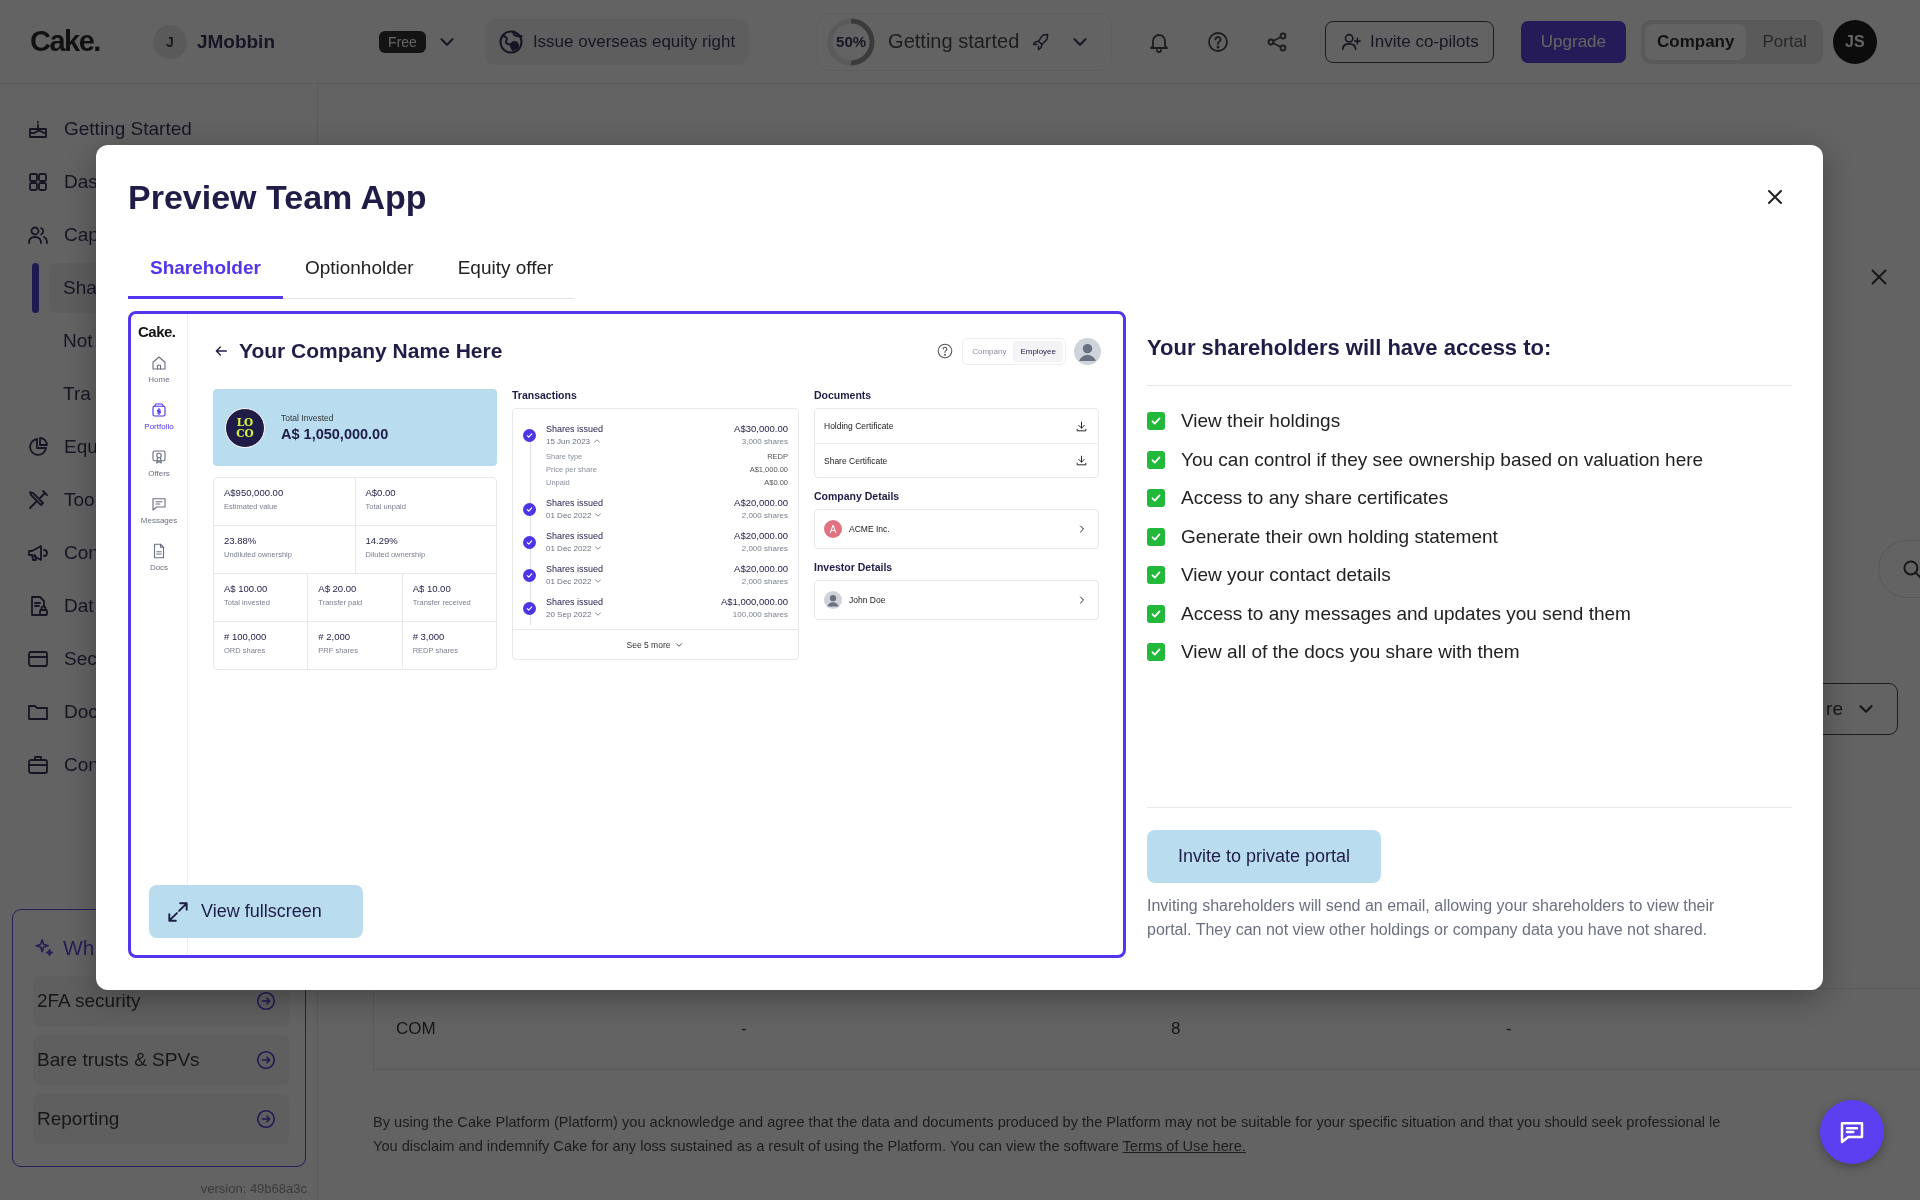 The height and width of the screenshot is (1200, 1920). I want to click on help-icon, so click(945, 351).